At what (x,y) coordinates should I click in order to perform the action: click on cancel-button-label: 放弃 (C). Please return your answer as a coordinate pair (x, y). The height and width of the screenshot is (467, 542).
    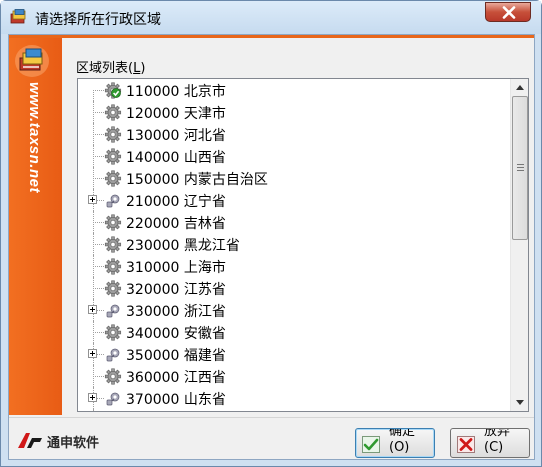
    Looking at the image, I should click on (497, 441).